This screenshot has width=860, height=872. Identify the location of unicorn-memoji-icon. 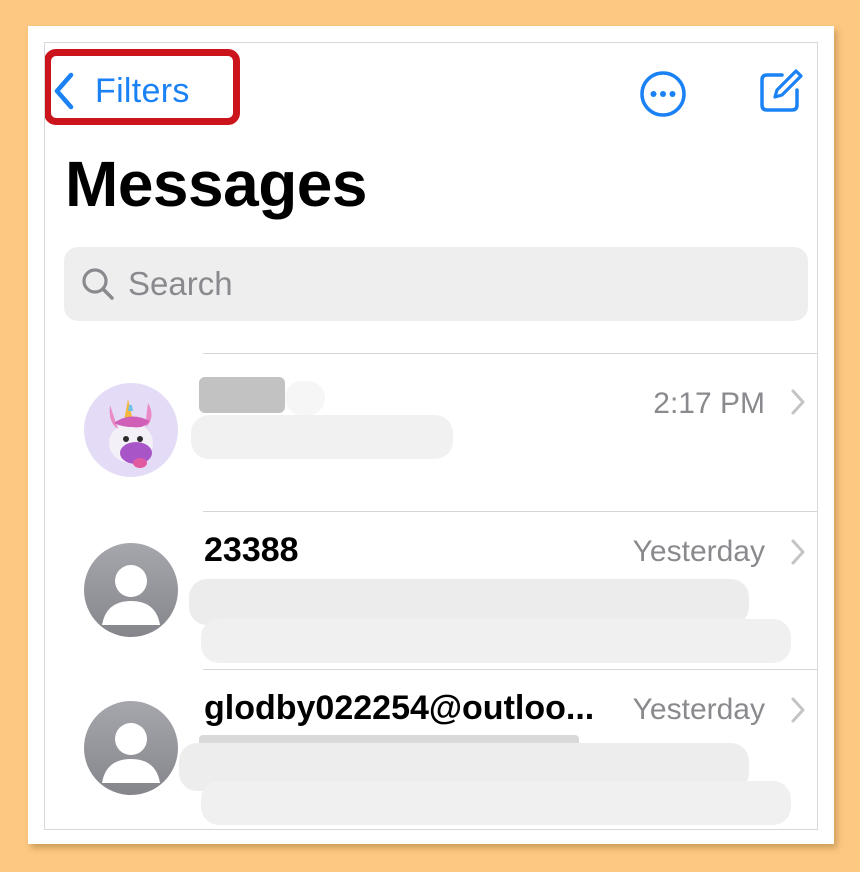
(131, 433).